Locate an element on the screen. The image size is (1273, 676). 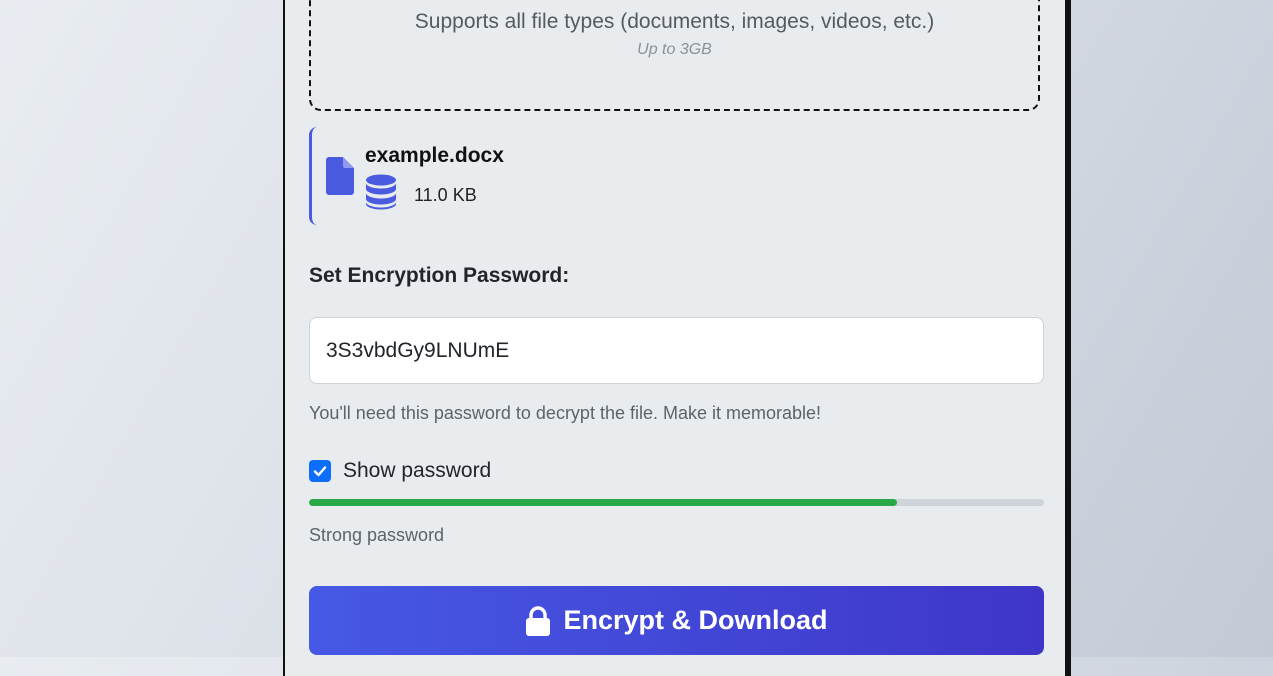
lock-icon is located at coordinates (538, 620).